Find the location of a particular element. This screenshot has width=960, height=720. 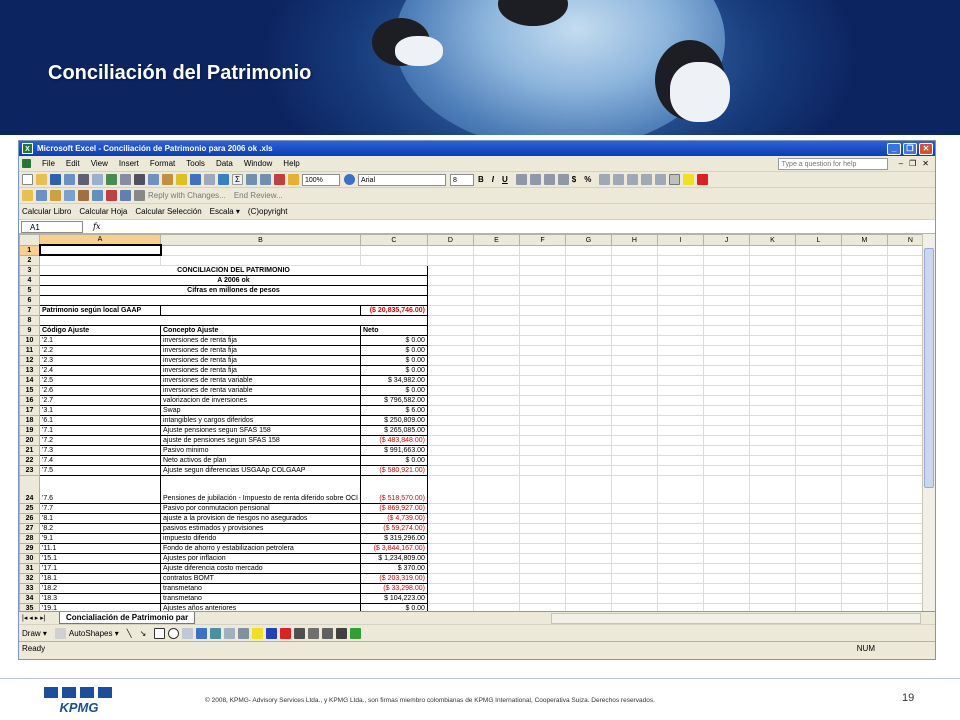

codigo-cell: '9.1 is located at coordinates (100, 539).